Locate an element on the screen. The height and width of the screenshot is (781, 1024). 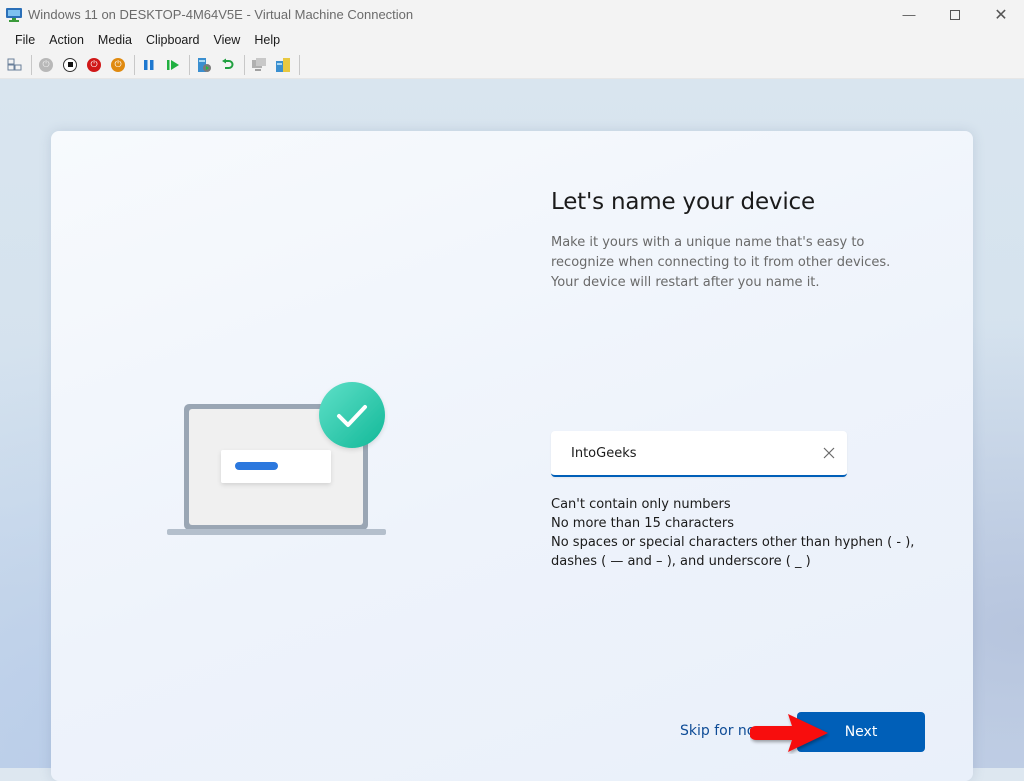
minimize-button: — is located at coordinates (909, 14).